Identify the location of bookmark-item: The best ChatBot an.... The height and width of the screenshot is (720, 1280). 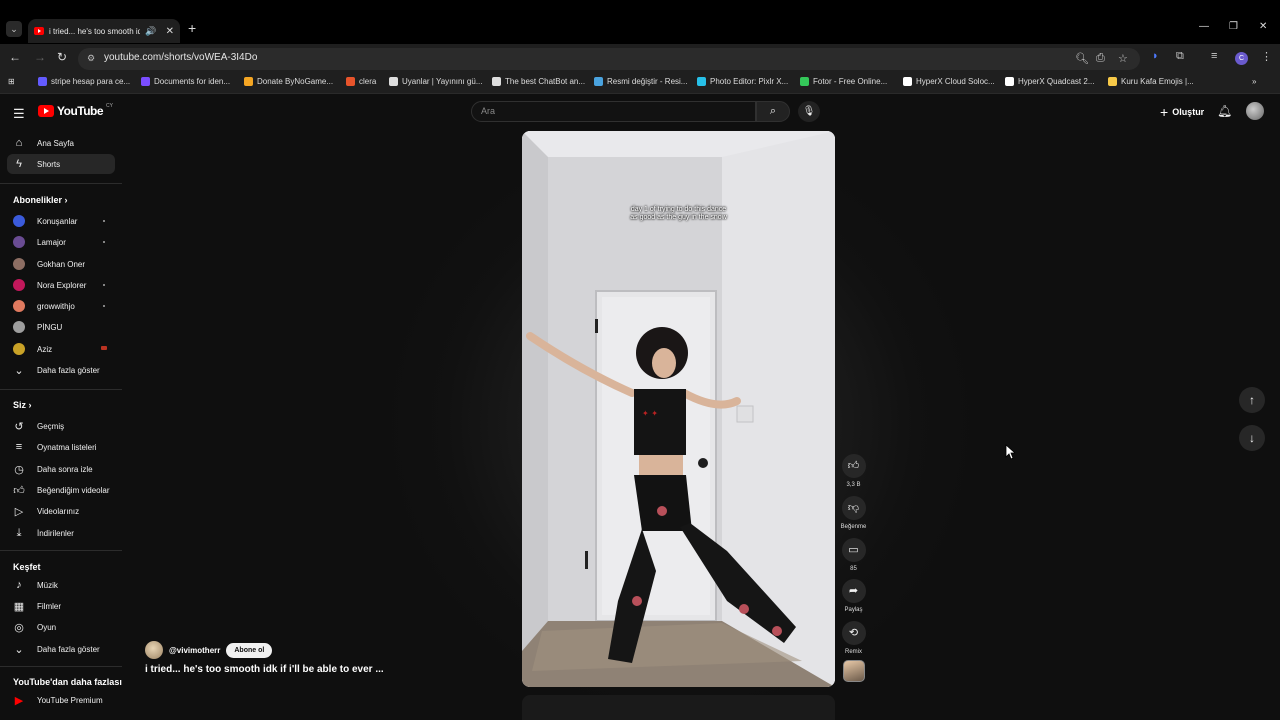
(538, 81).